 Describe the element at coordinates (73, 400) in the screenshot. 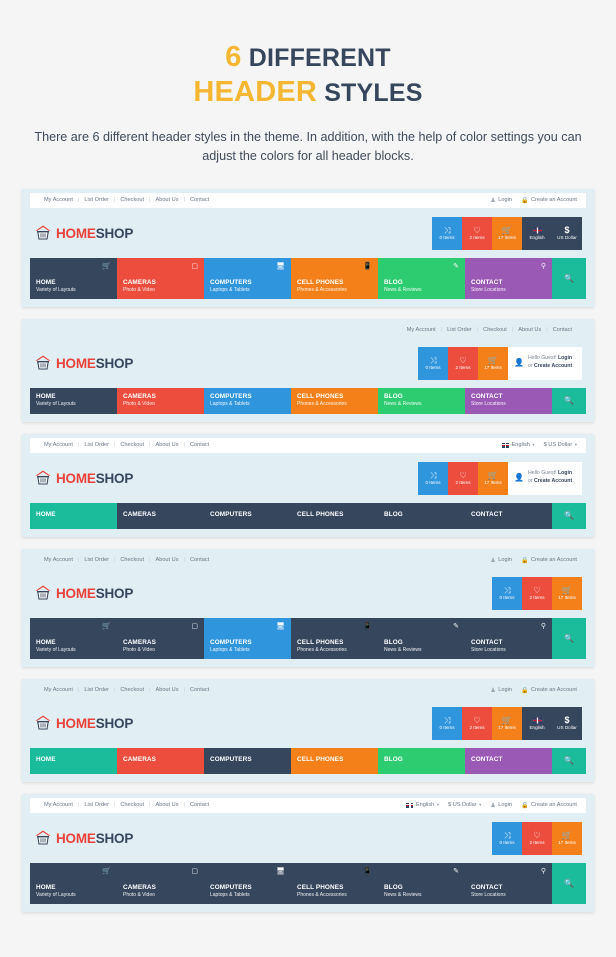

I see `nav-item-home: HOME Variety of Layouts` at that location.